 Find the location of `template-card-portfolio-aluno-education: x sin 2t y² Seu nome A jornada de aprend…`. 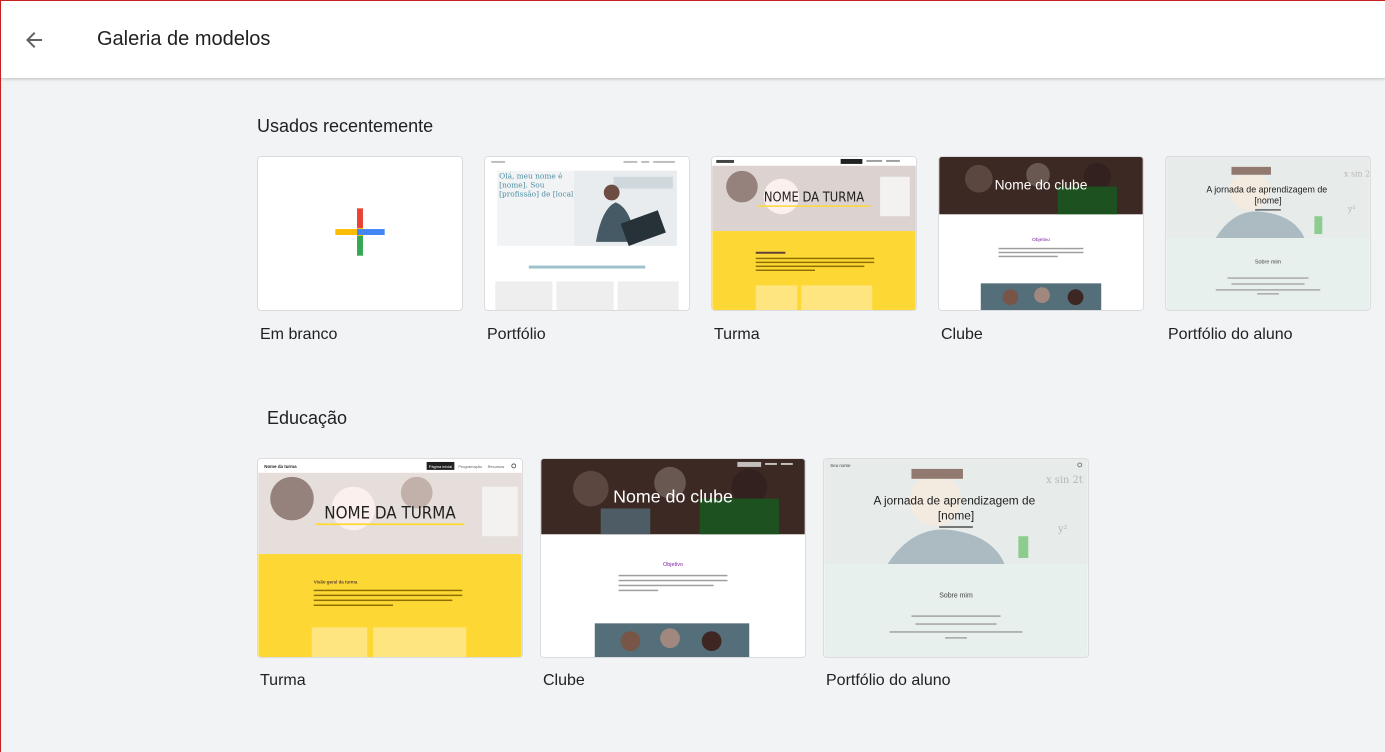

template-card-portfolio-aluno-education: x sin 2t y² Seu nome A jornada de aprend… is located at coordinates (956, 575).